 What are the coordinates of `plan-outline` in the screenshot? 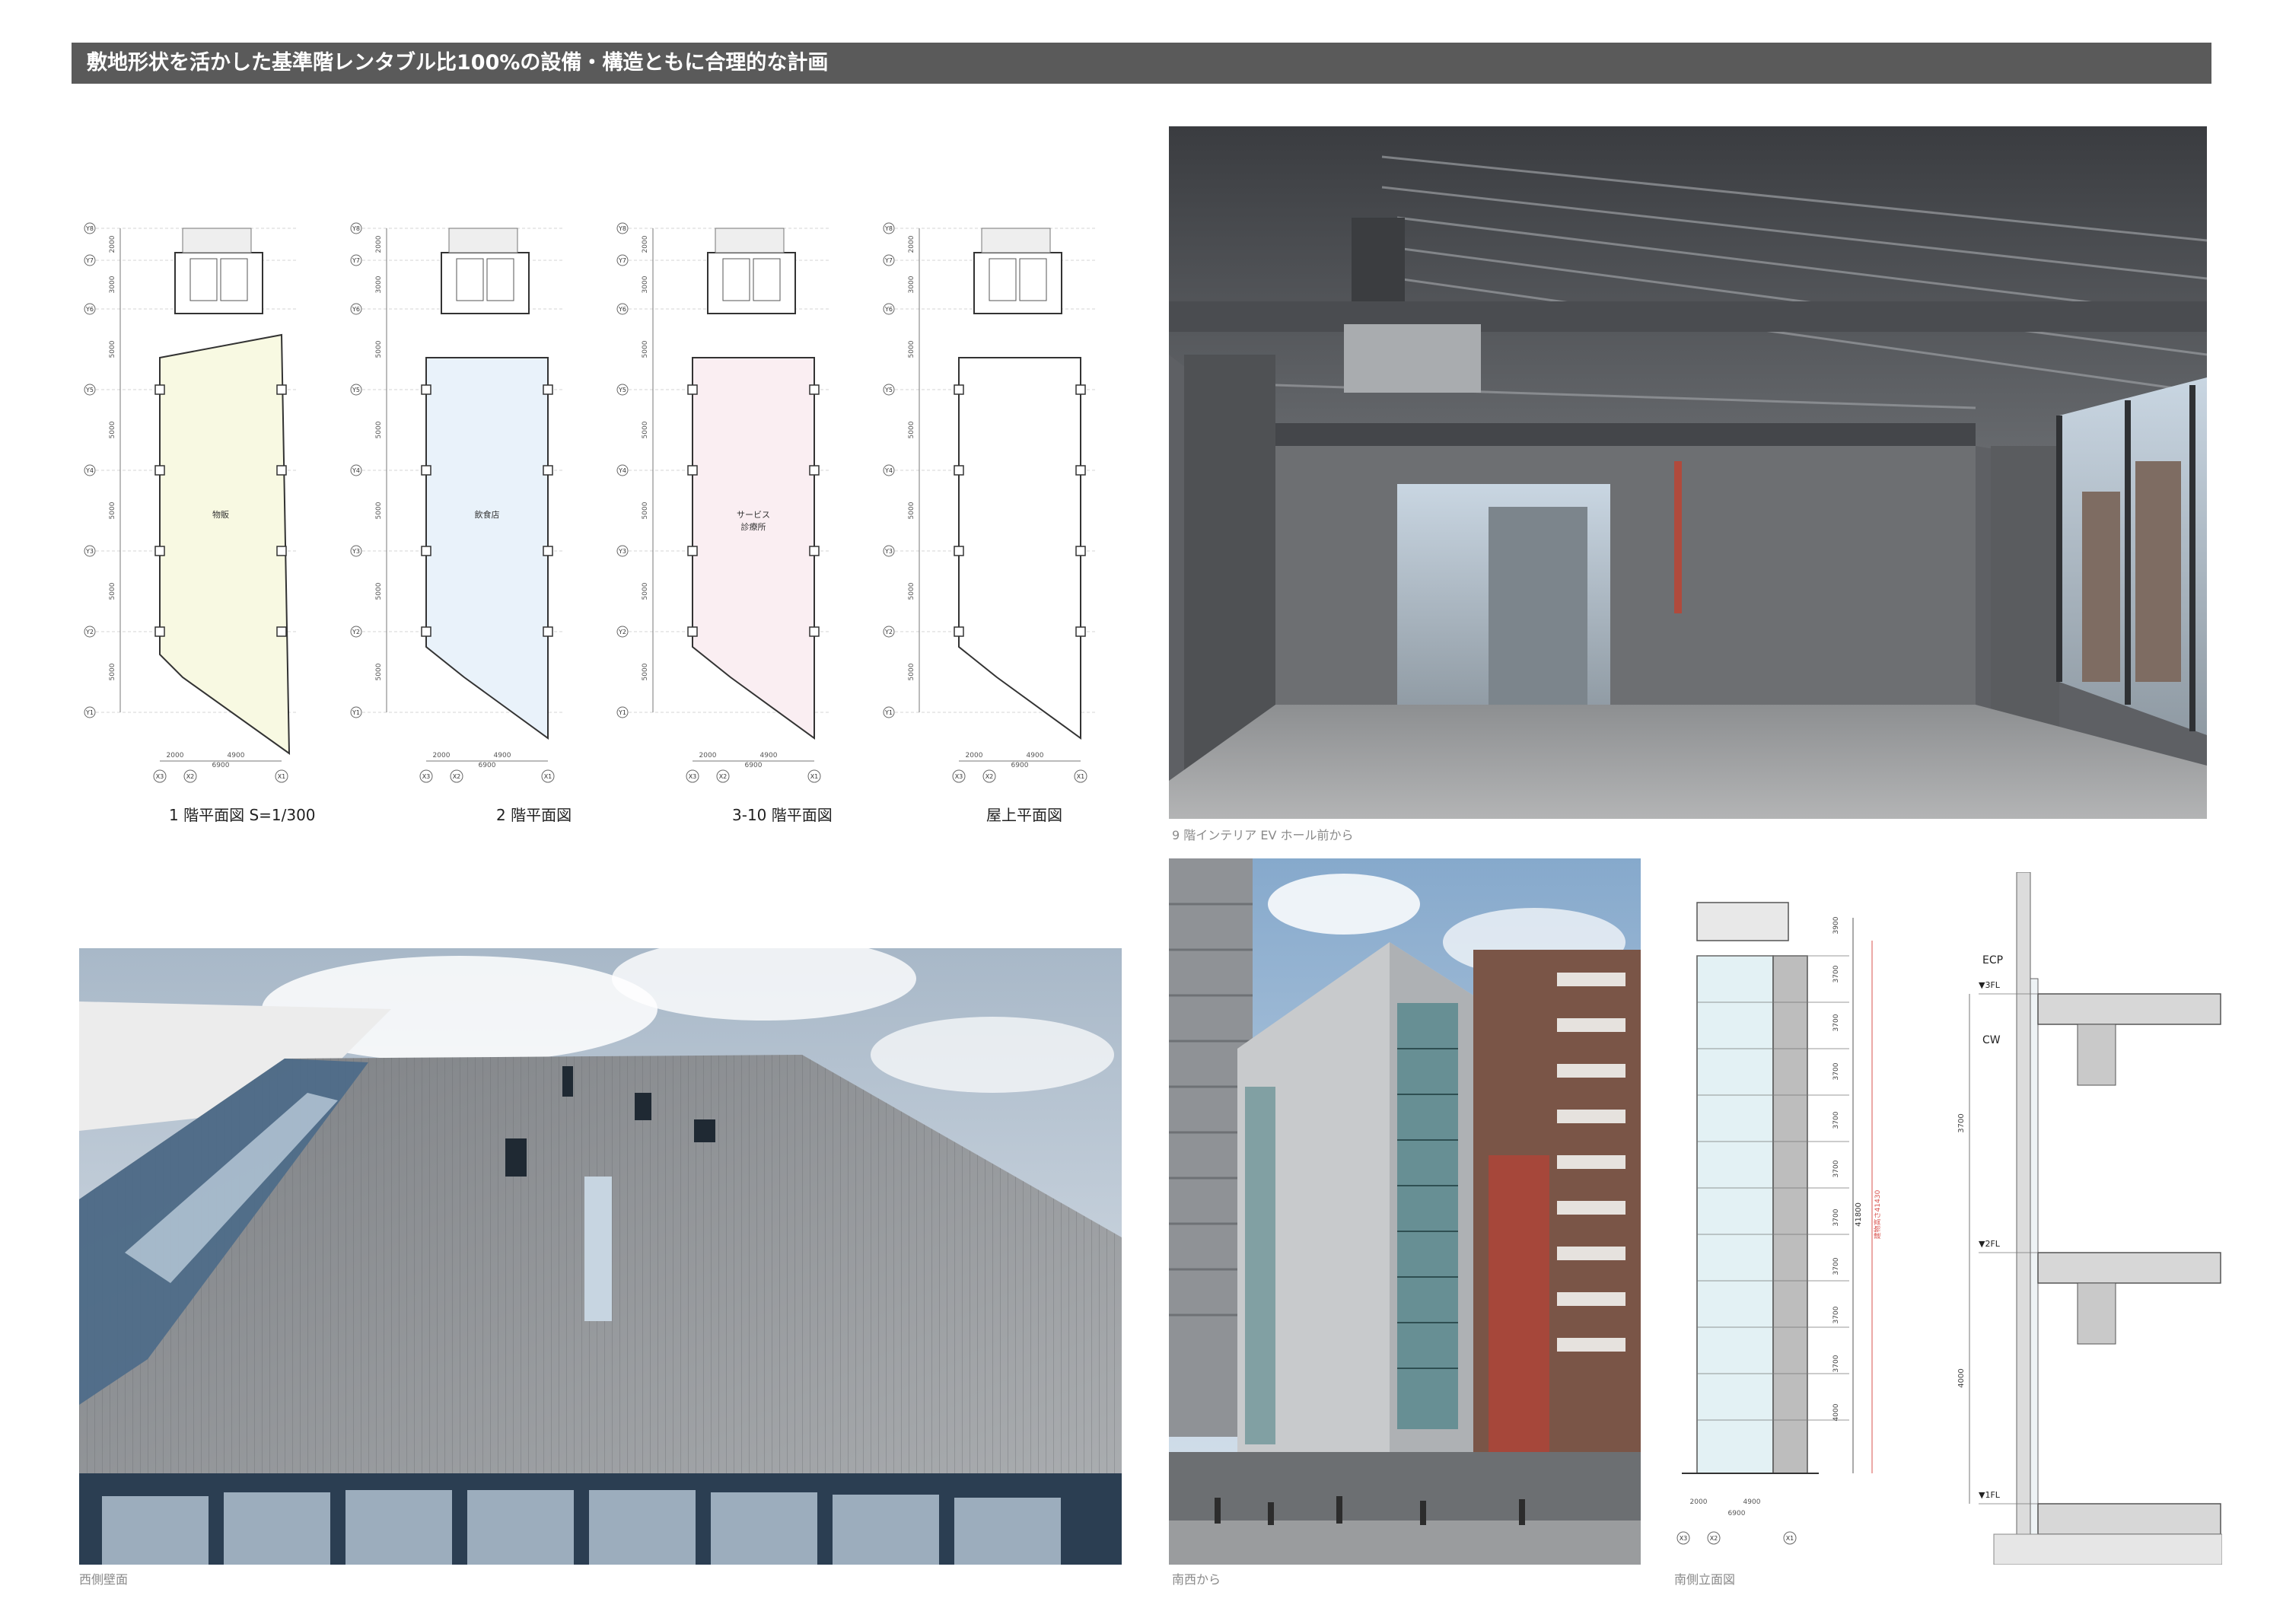 It's located at (225, 544).